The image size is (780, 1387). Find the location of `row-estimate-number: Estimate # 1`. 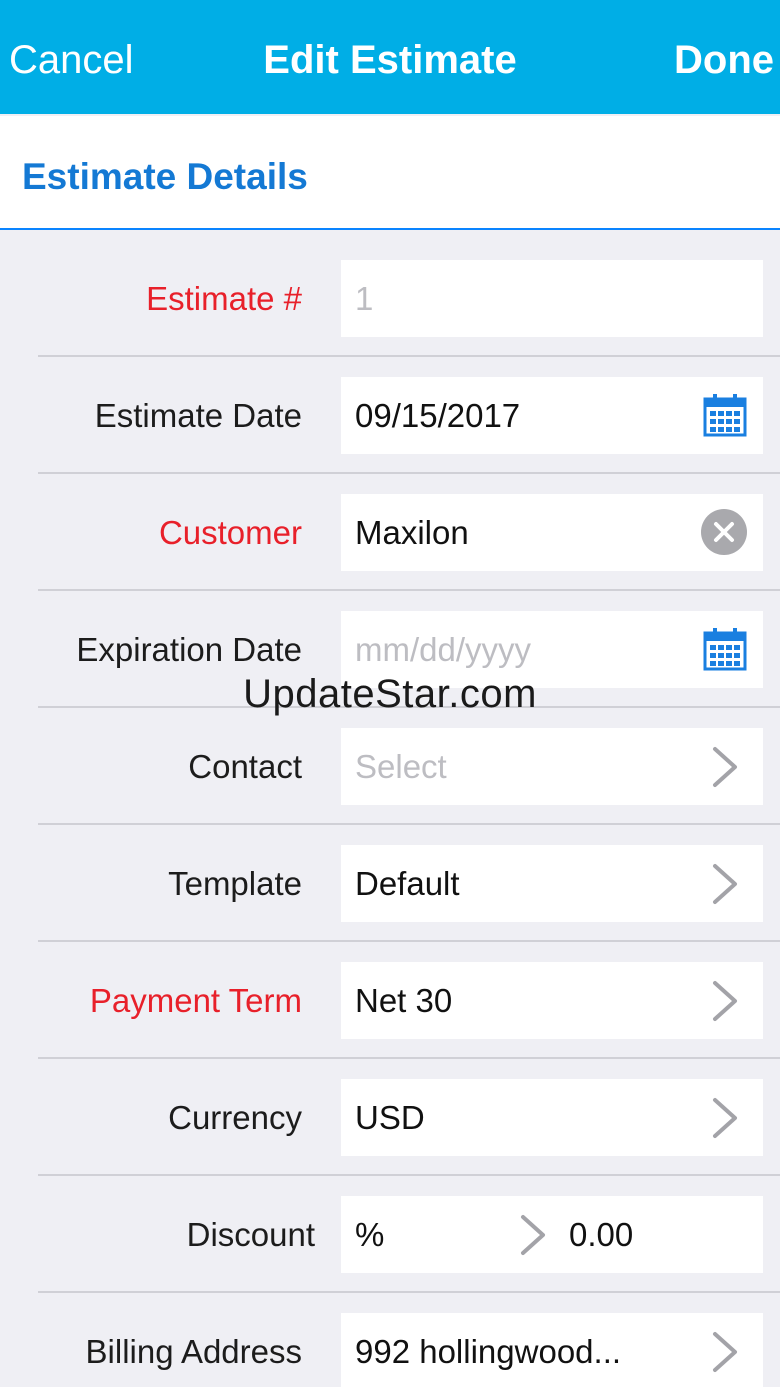

row-estimate-number: Estimate # 1 is located at coordinates (390, 298).